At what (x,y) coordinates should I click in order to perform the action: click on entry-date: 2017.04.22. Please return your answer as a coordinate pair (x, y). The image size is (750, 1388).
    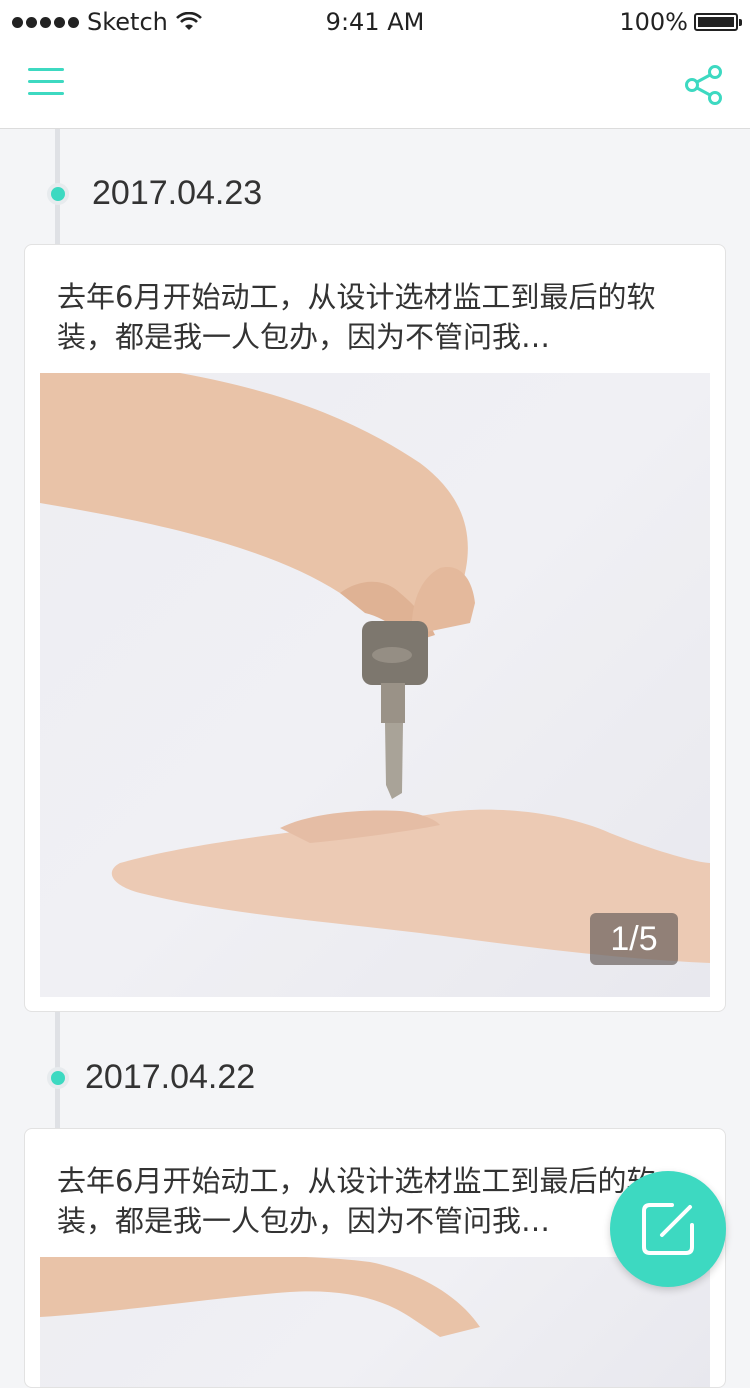
    Looking at the image, I should click on (170, 1077).